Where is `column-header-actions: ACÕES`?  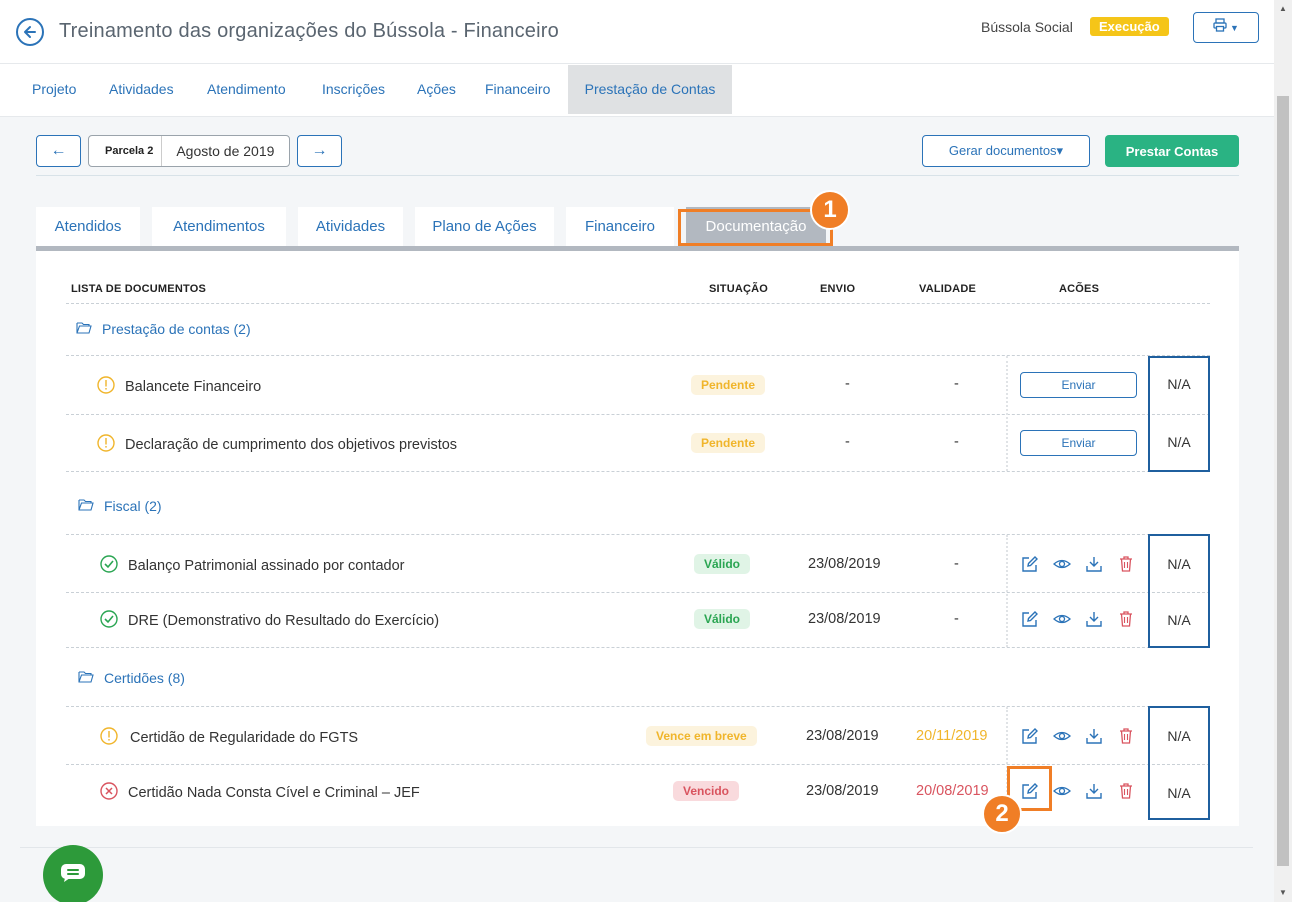 column-header-actions: ACÕES is located at coordinates (1079, 289).